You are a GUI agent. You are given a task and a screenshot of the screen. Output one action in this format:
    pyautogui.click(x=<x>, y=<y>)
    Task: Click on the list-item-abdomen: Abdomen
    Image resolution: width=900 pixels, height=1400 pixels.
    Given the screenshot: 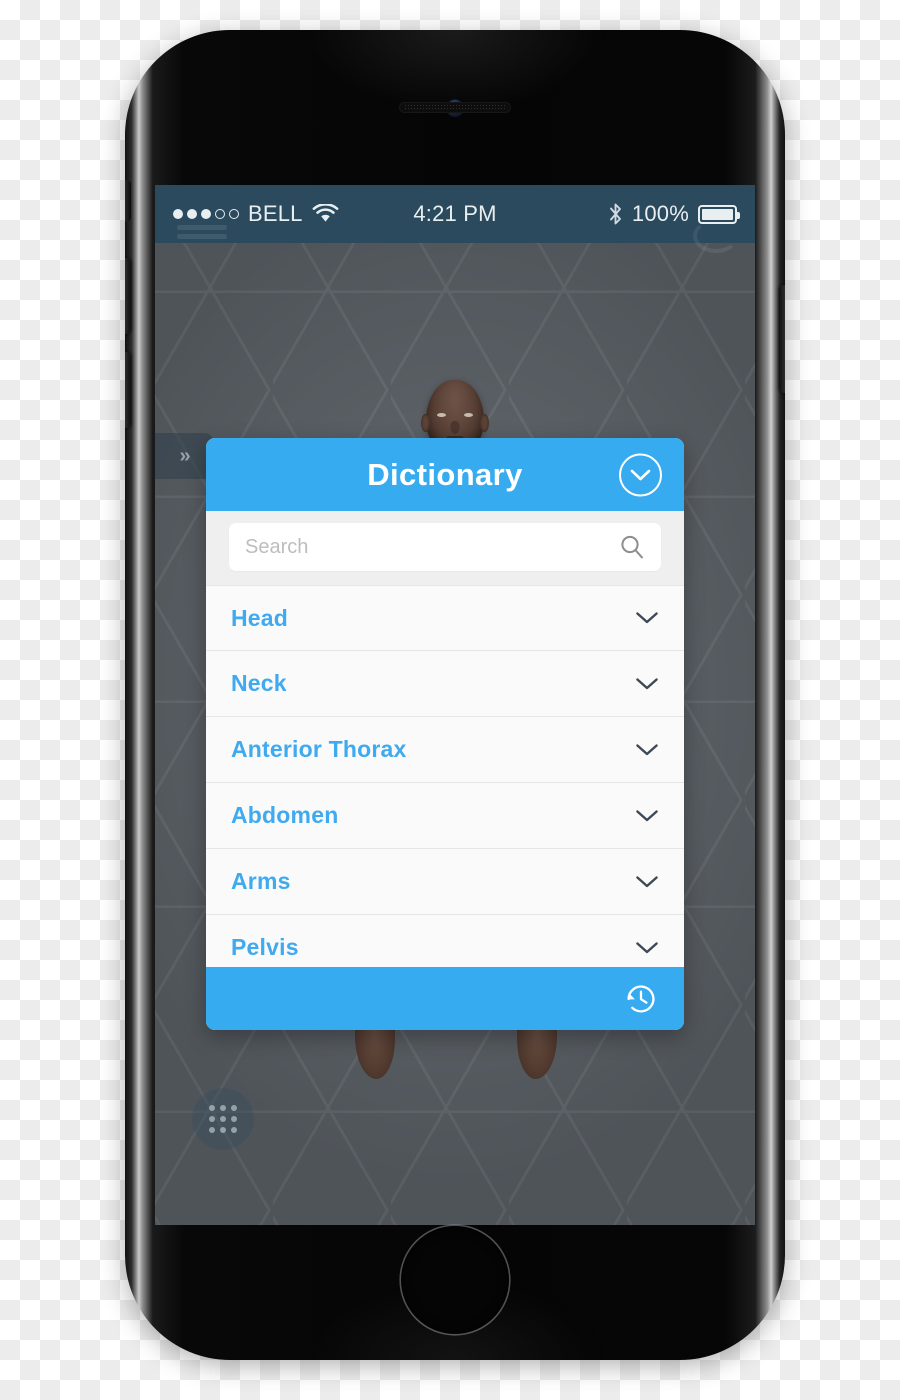 What is the action you would take?
    pyautogui.click(x=445, y=816)
    